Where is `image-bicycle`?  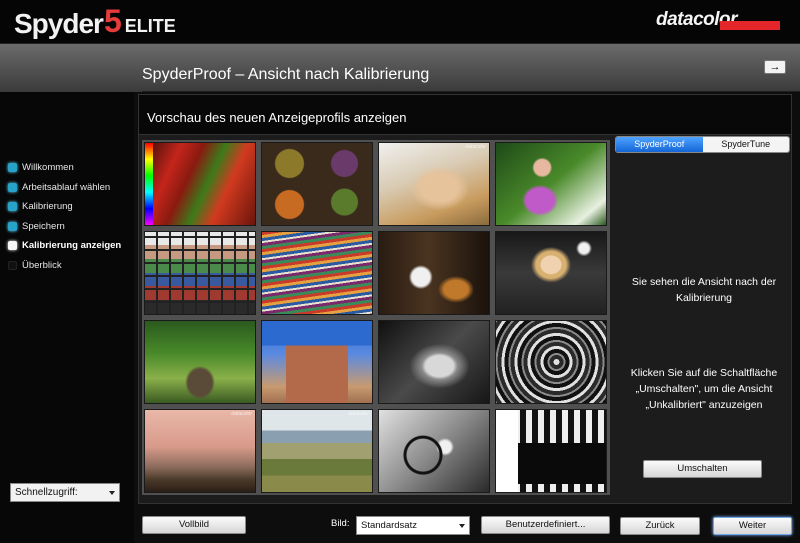
image-bicycle is located at coordinates (434, 451).